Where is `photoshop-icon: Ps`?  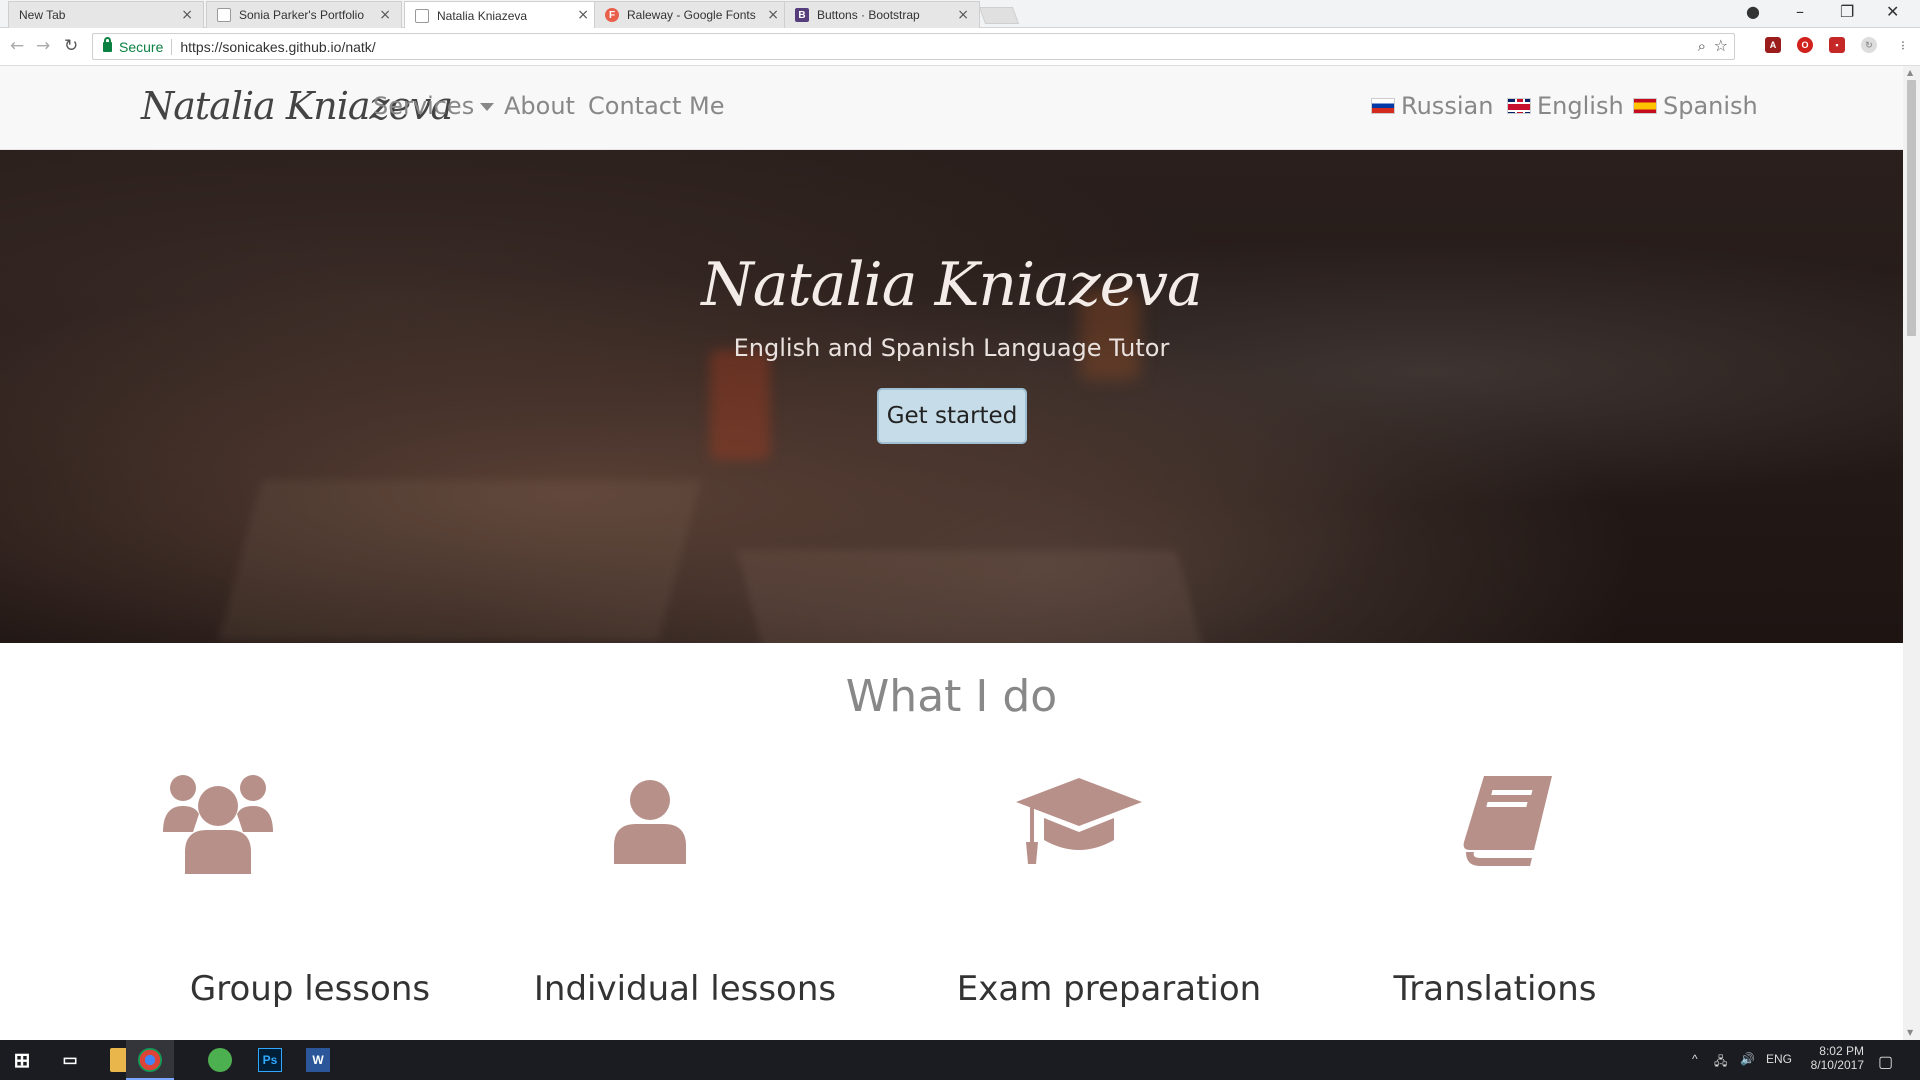
photoshop-icon: Ps is located at coordinates (270, 1060).